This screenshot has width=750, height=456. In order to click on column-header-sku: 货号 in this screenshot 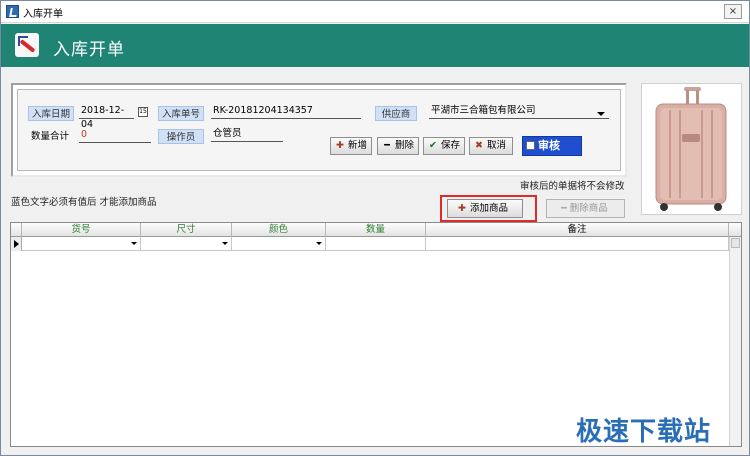, I will do `click(81, 230)`.